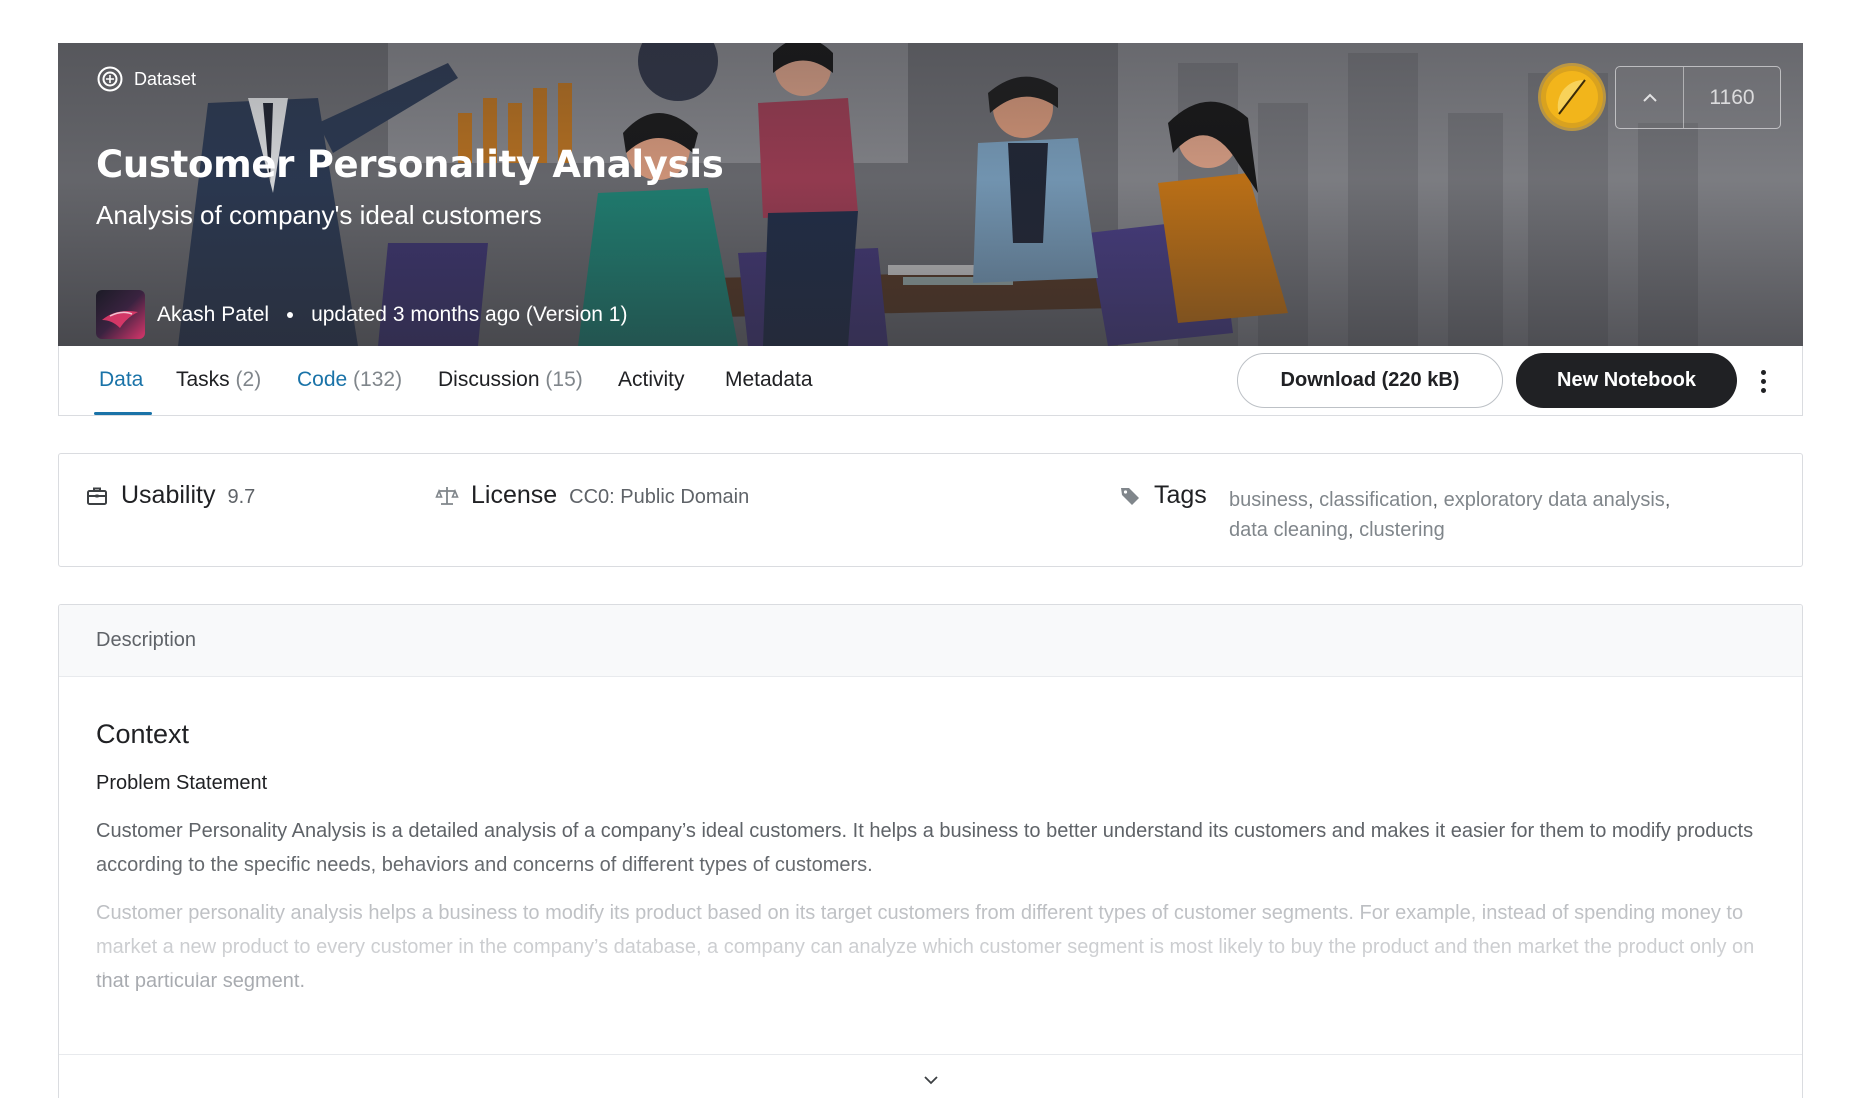 This screenshot has height=1098, width=1859. Describe the element at coordinates (514, 495) in the screenshot. I see `license-label: License` at that location.